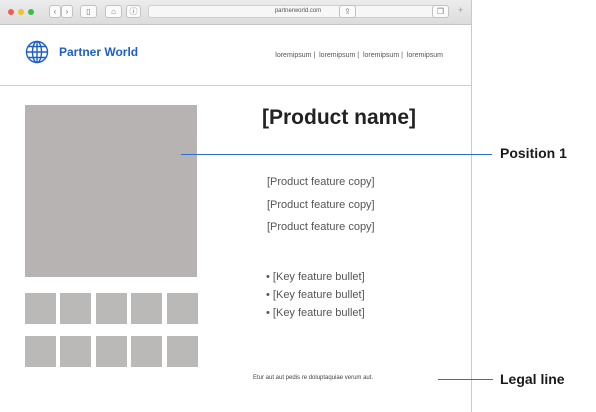 Image resolution: width=596 pixels, height=412 pixels. I want to click on share-button: ⇪, so click(347, 11).